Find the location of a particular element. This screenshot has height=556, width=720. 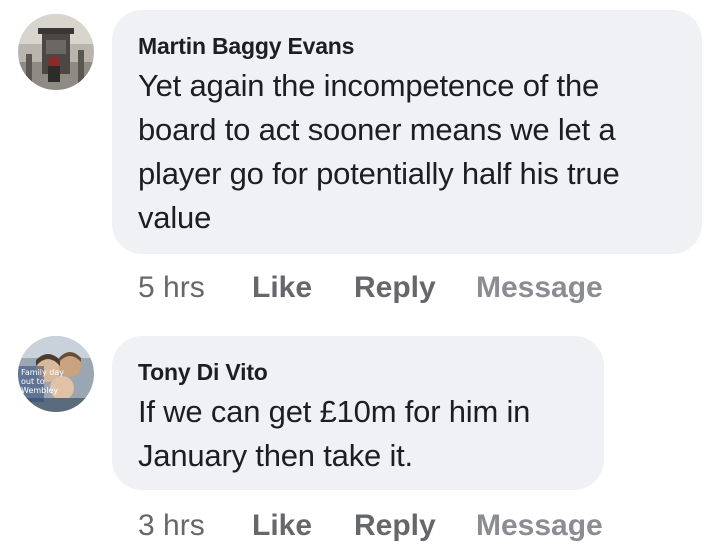

comment-time: 3 hrs is located at coordinates (171, 526).